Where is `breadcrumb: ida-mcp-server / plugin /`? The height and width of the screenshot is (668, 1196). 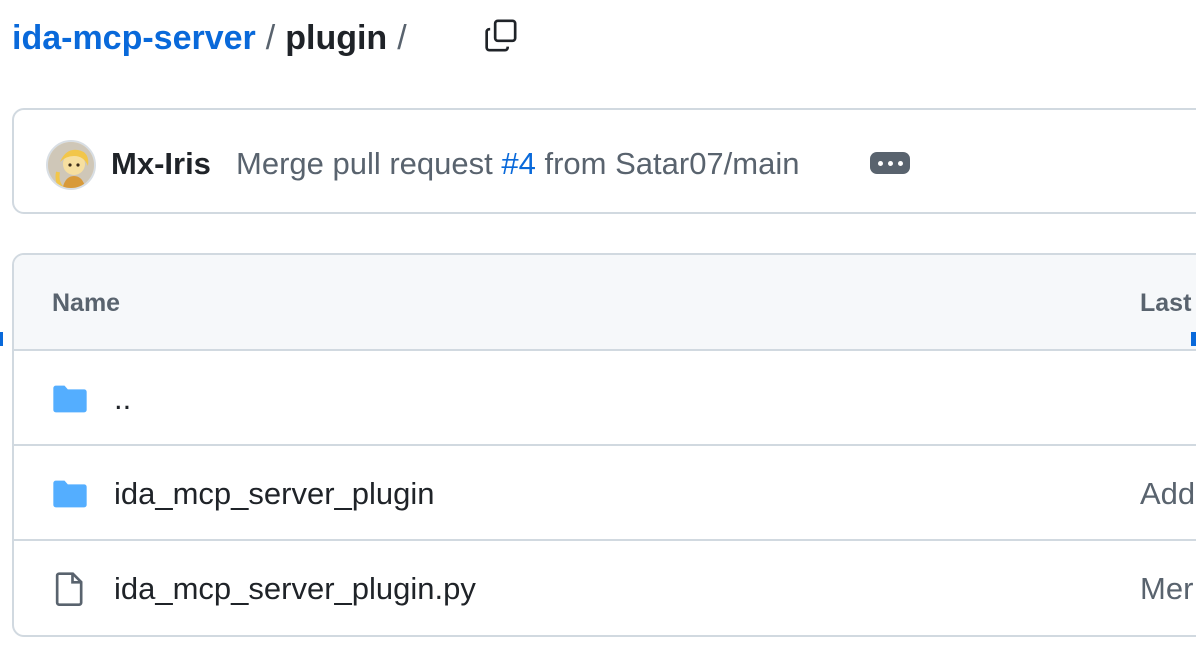
breadcrumb: ida-mcp-server / plugin / is located at coordinates (214, 38).